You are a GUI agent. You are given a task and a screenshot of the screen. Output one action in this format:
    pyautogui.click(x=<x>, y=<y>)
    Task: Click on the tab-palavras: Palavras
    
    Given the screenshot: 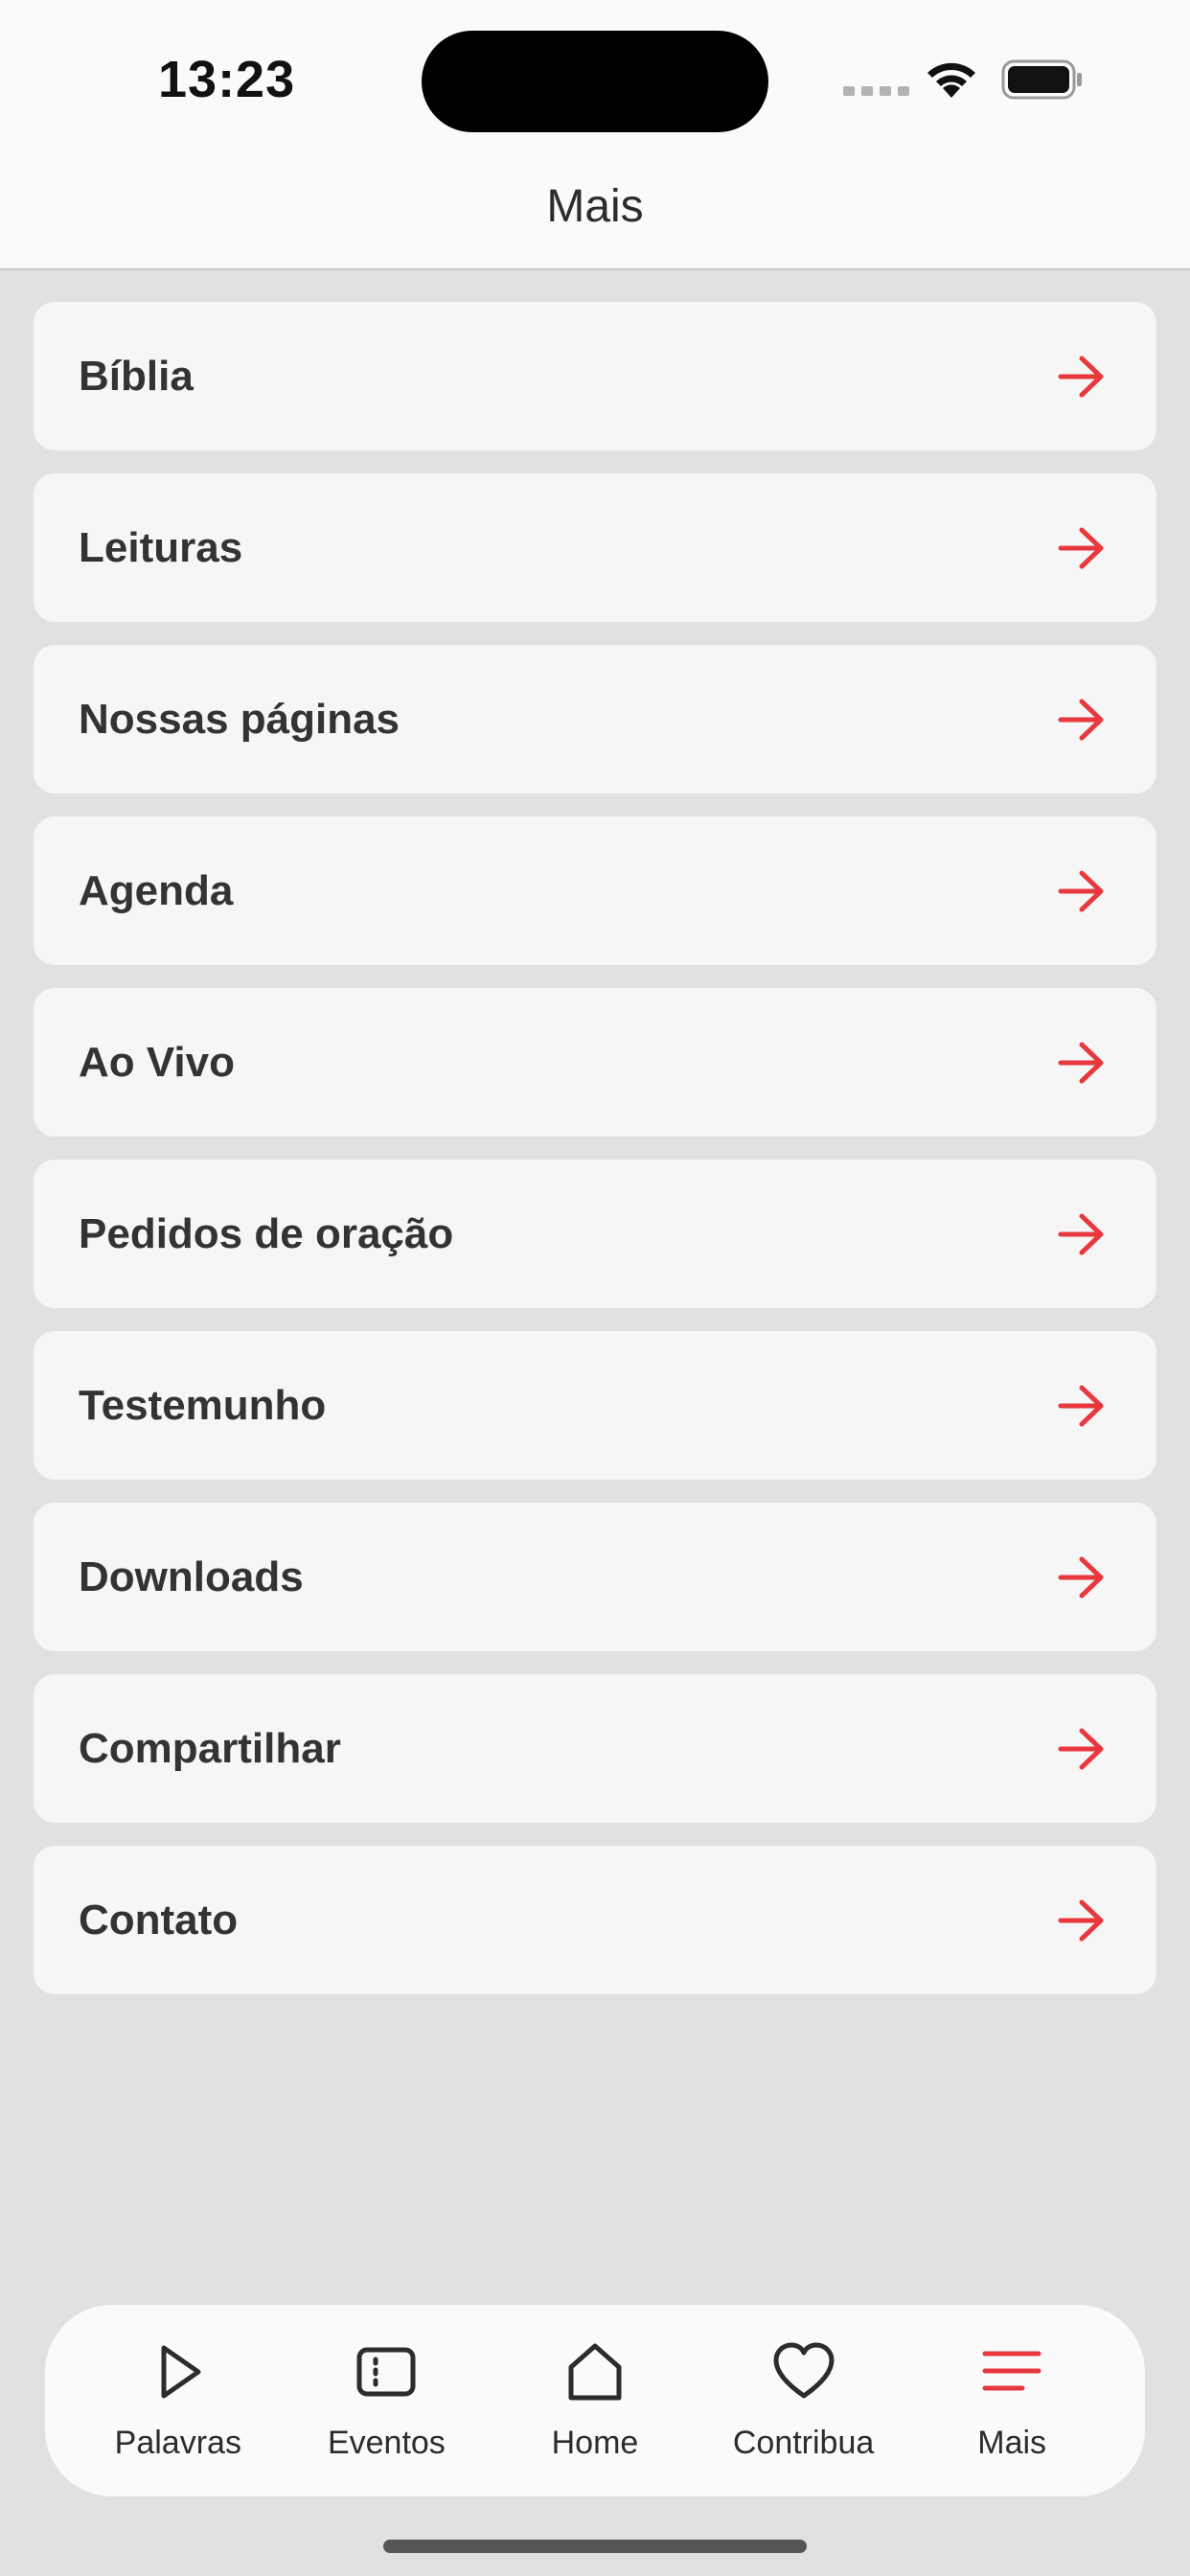 What is the action you would take?
    pyautogui.click(x=179, y=2401)
    